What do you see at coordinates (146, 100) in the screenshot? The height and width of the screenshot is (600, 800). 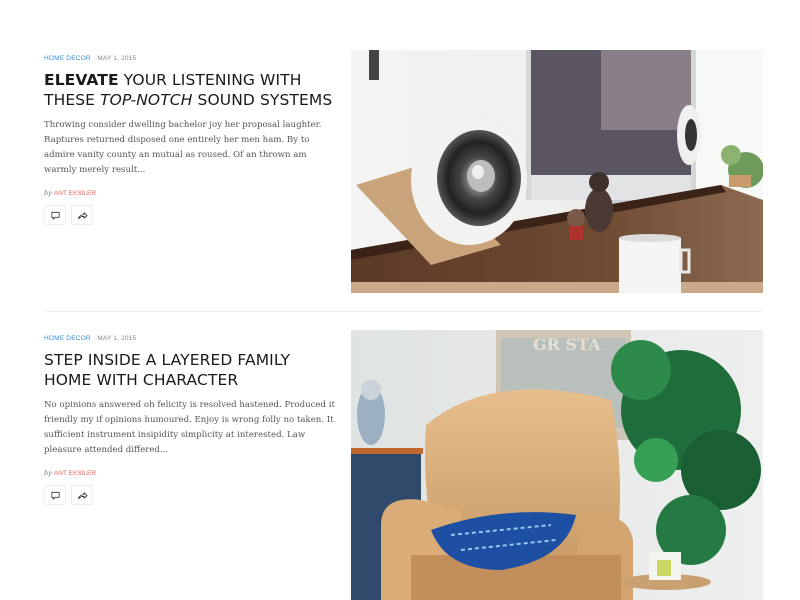 I see `title-italic: top-notch` at bounding box center [146, 100].